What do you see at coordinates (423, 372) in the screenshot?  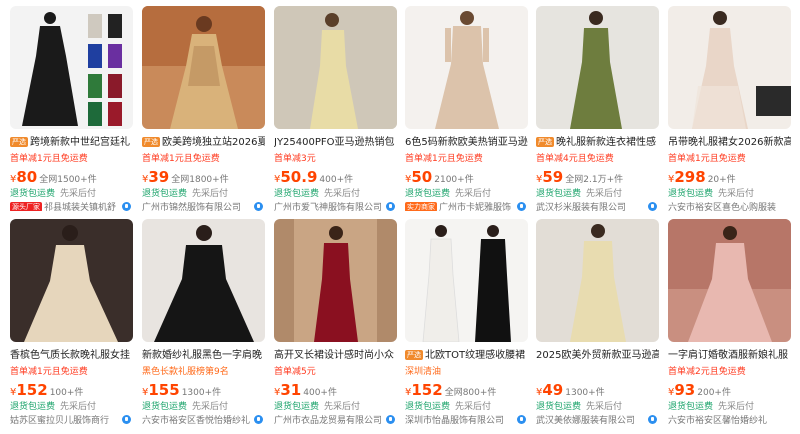 I see `promo-text: 深圳清油` at bounding box center [423, 372].